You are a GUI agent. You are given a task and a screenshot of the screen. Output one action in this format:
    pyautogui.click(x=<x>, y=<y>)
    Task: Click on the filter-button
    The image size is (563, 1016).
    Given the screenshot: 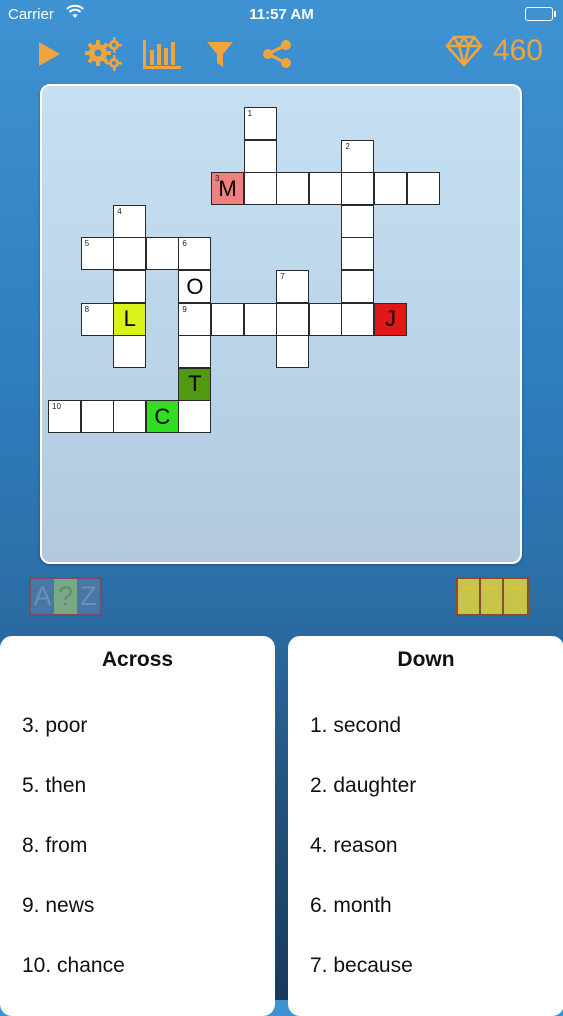 What is the action you would take?
    pyautogui.click(x=220, y=54)
    